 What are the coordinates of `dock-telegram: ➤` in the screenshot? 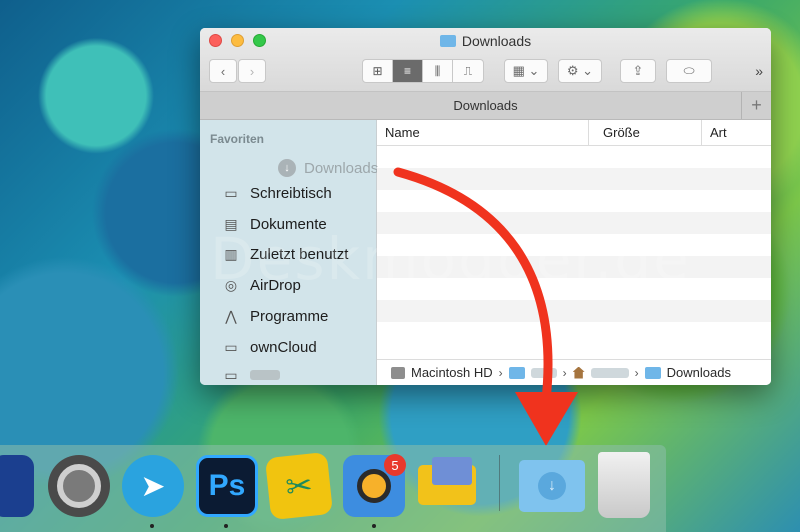 It's located at (153, 486).